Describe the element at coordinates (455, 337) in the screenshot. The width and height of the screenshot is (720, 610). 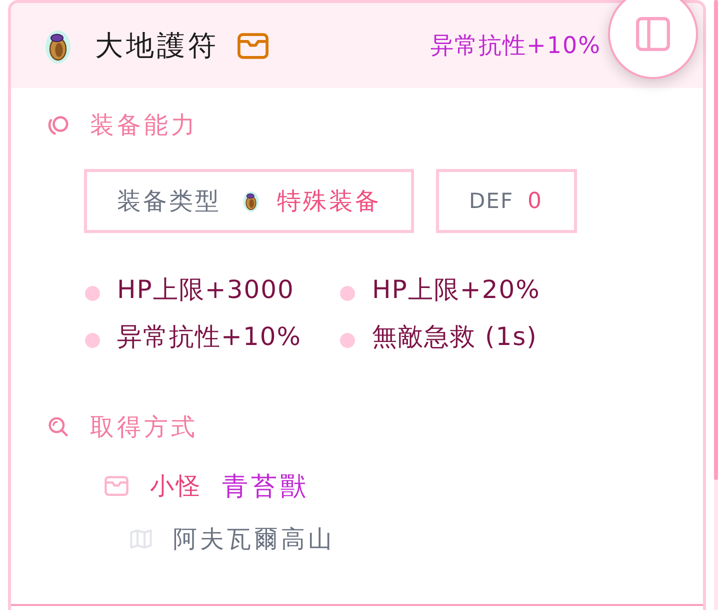
I see `stat-text: 無敵急救 (1s)` at that location.